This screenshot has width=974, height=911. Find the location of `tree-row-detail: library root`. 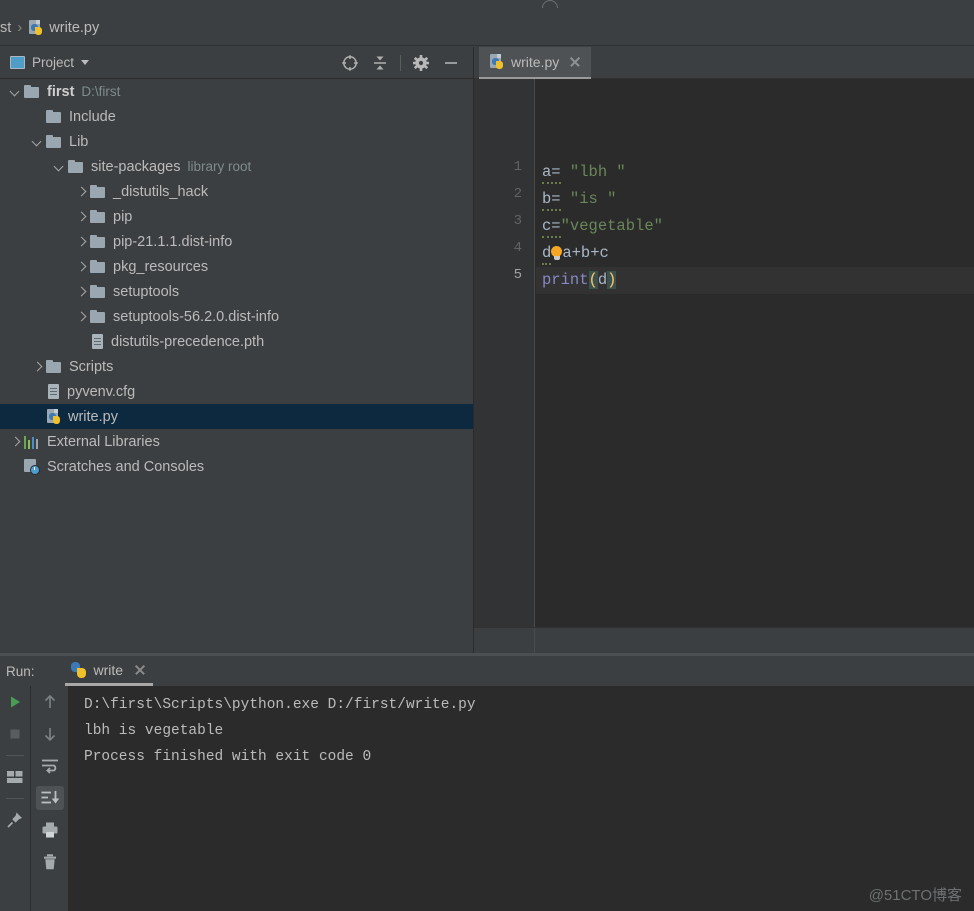

tree-row-detail: library root is located at coordinates (219, 166).